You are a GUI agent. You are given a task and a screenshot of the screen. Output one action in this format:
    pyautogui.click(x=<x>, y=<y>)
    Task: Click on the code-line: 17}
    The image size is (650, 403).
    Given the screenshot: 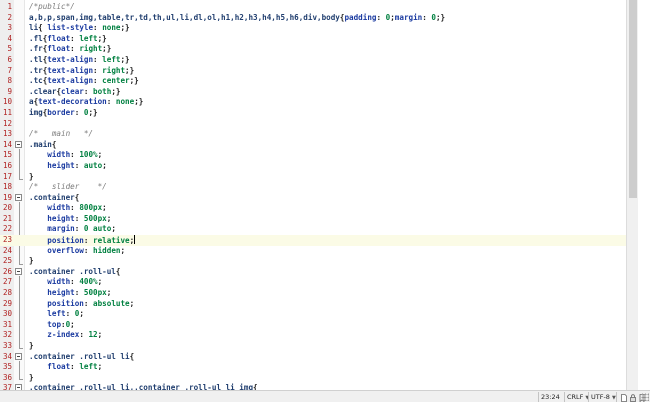 What is the action you would take?
    pyautogui.click(x=319, y=177)
    